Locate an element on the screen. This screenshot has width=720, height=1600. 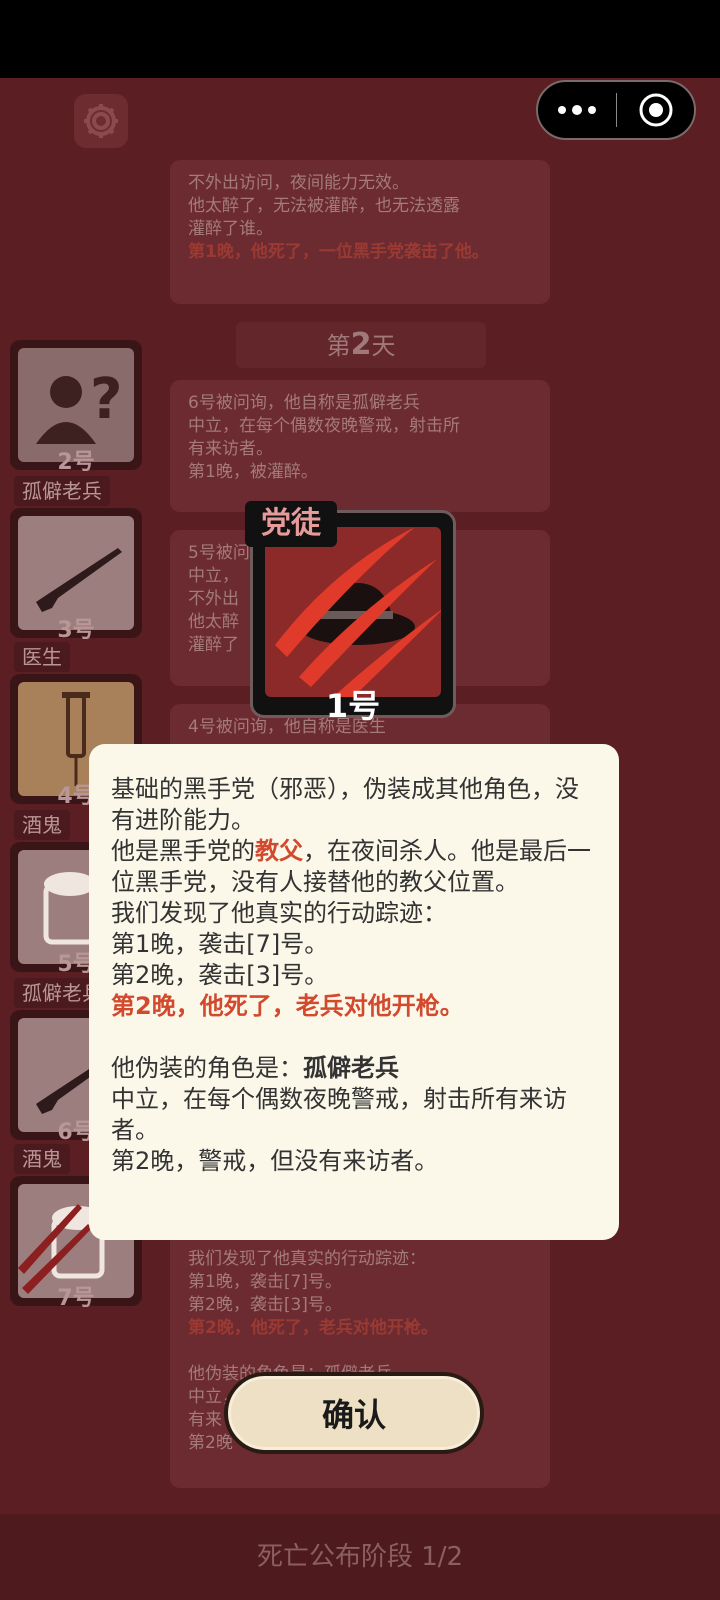
log-line: 中立，在每个偶数夜晚警戒，射击所 is located at coordinates (324, 426).